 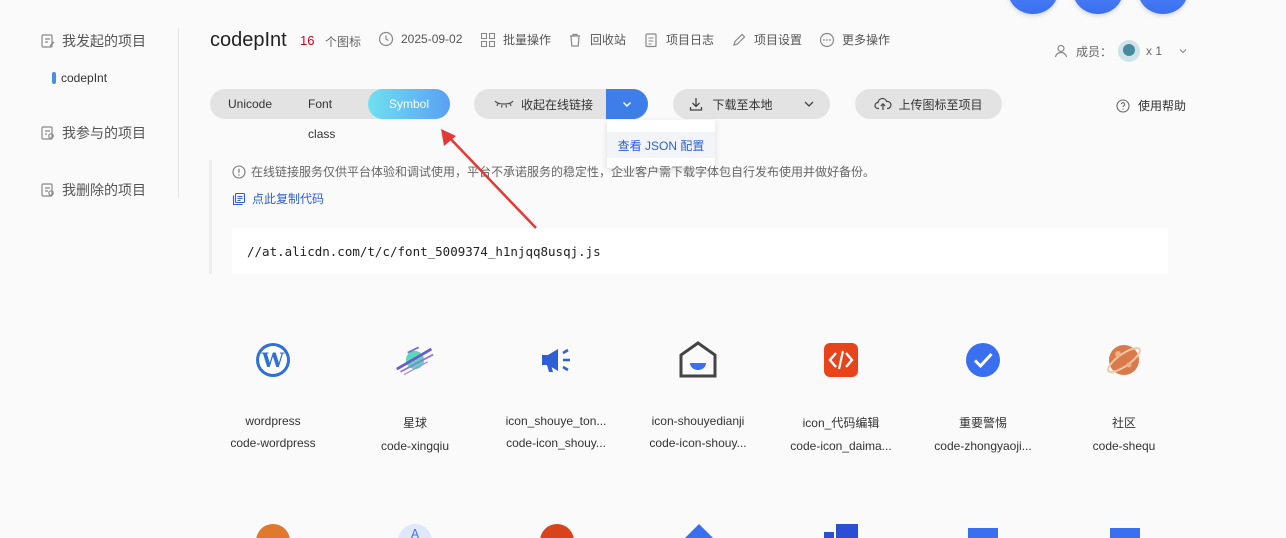 I want to click on deleted-doc-icon, so click(x=48, y=190).